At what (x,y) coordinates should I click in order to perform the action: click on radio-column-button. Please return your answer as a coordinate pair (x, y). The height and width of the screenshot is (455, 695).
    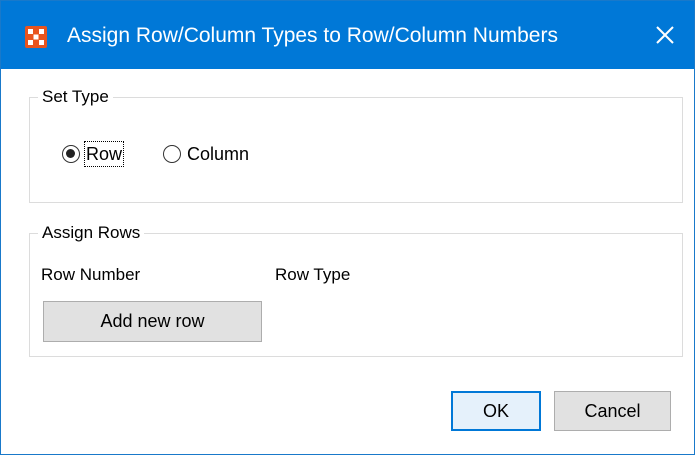
    Looking at the image, I should click on (172, 154).